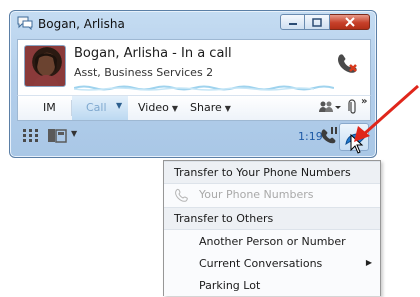 Image resolution: width=420 pixels, height=297 pixels. Describe the element at coordinates (193, 24) in the screenshot. I see `title-bar: Bogan, Arlisha` at that location.